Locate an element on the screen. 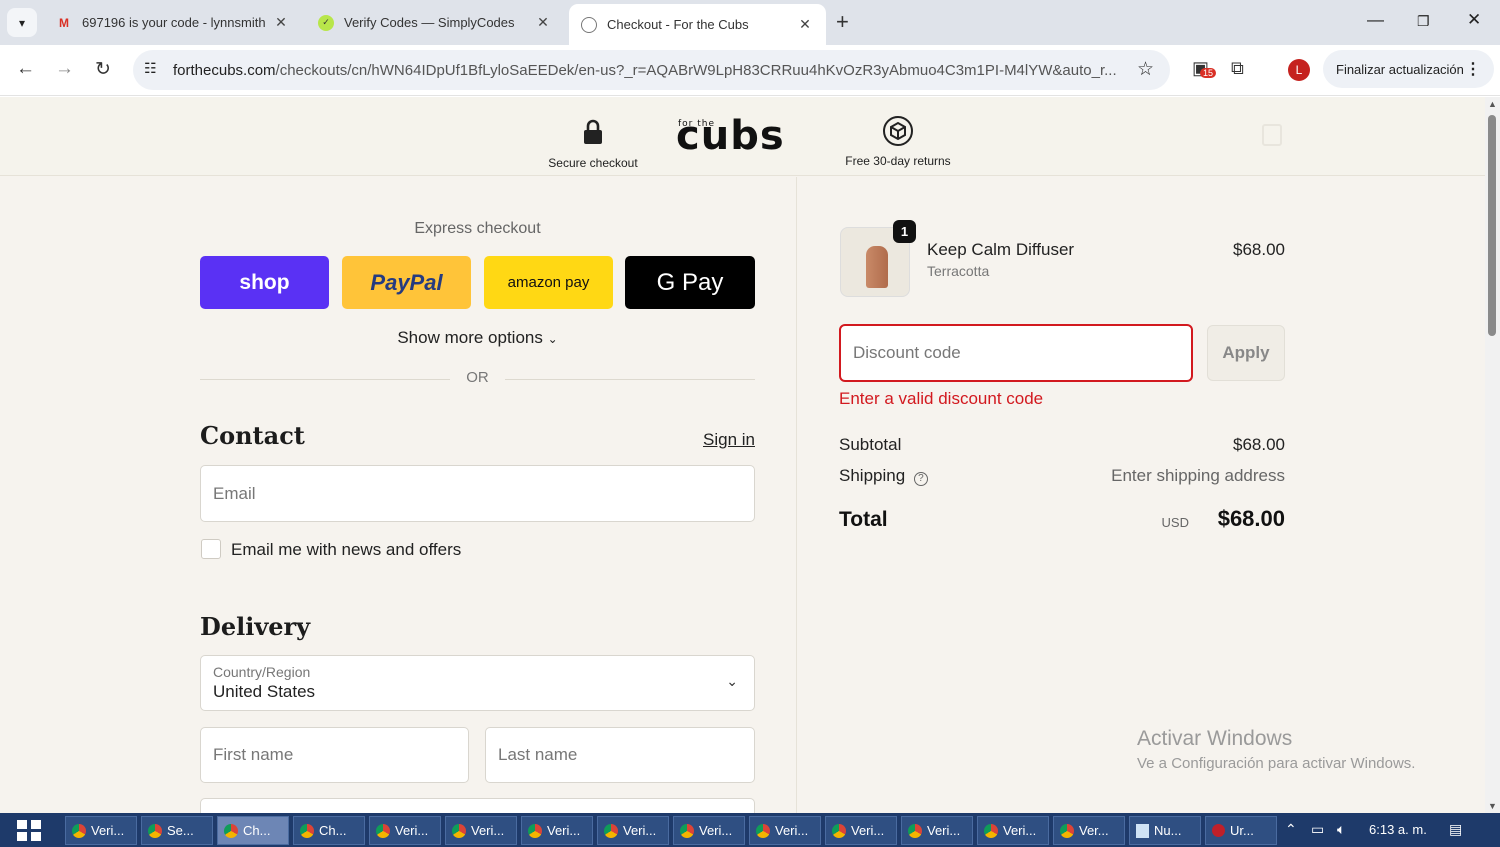  brand-logo: for the cubs is located at coordinates (730, 136).